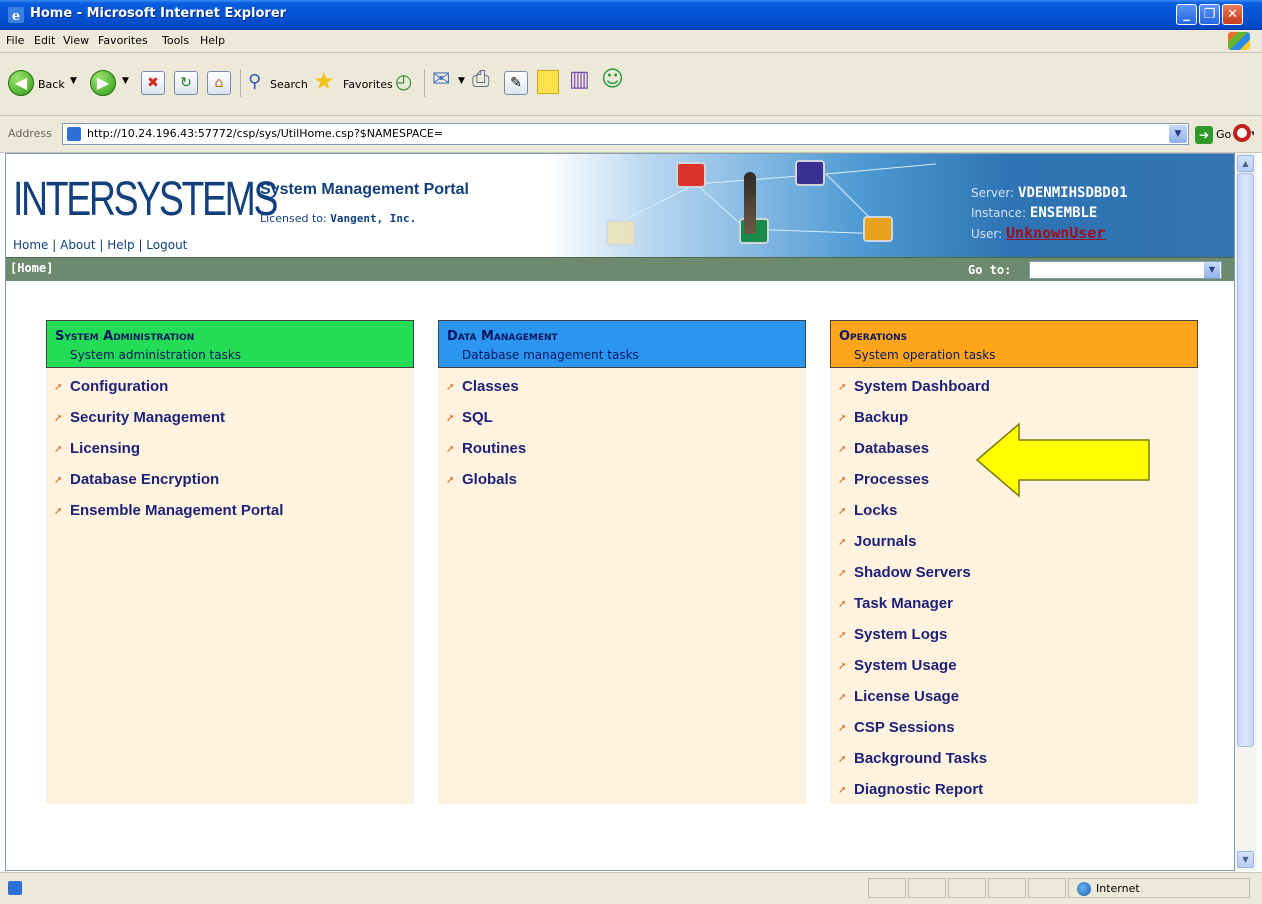  I want to click on menu-item: ➚ Configuration, so click(230, 389).